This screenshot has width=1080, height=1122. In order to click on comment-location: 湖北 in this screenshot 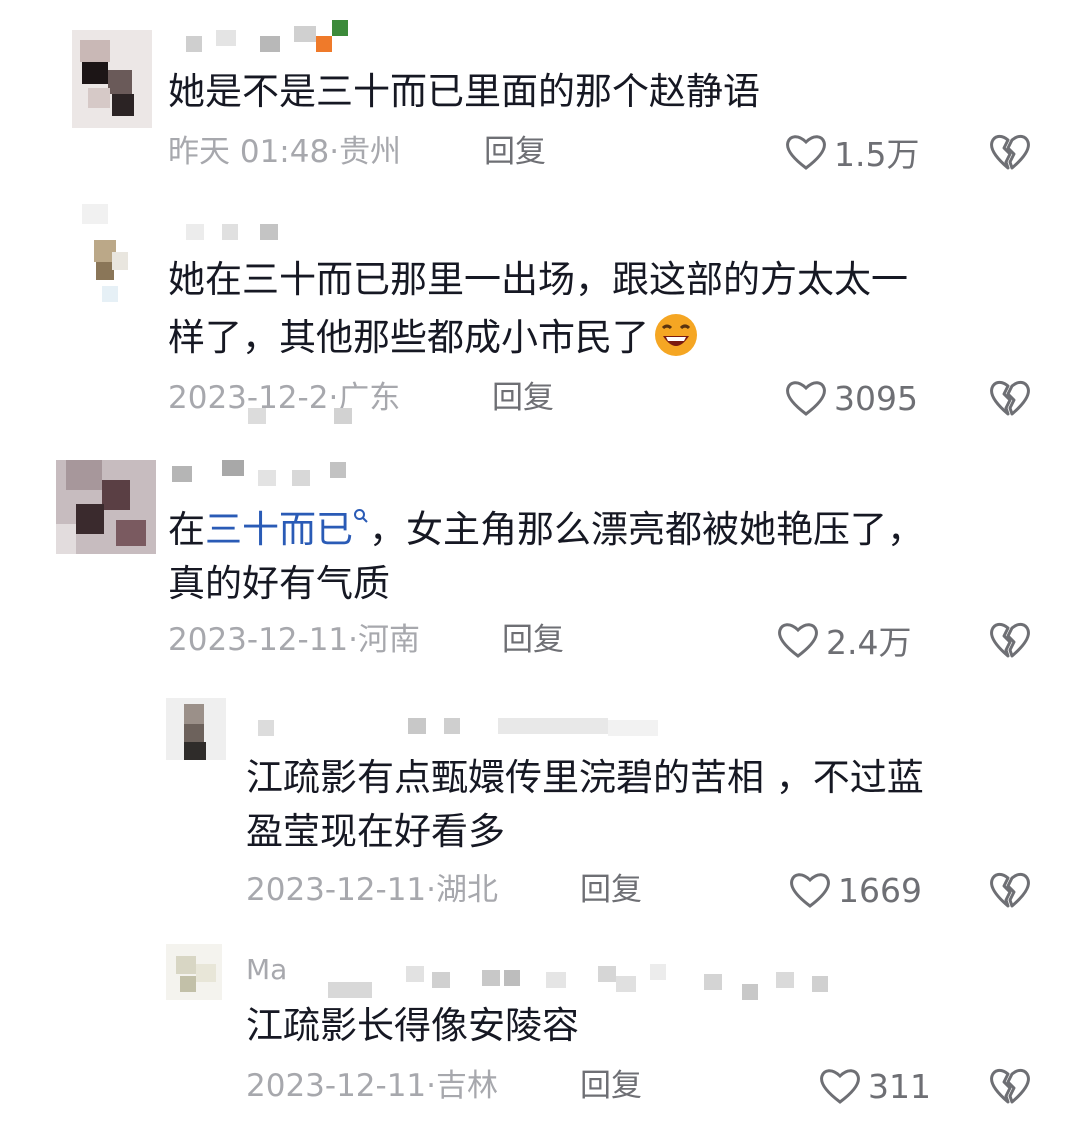, I will do `click(467, 890)`.